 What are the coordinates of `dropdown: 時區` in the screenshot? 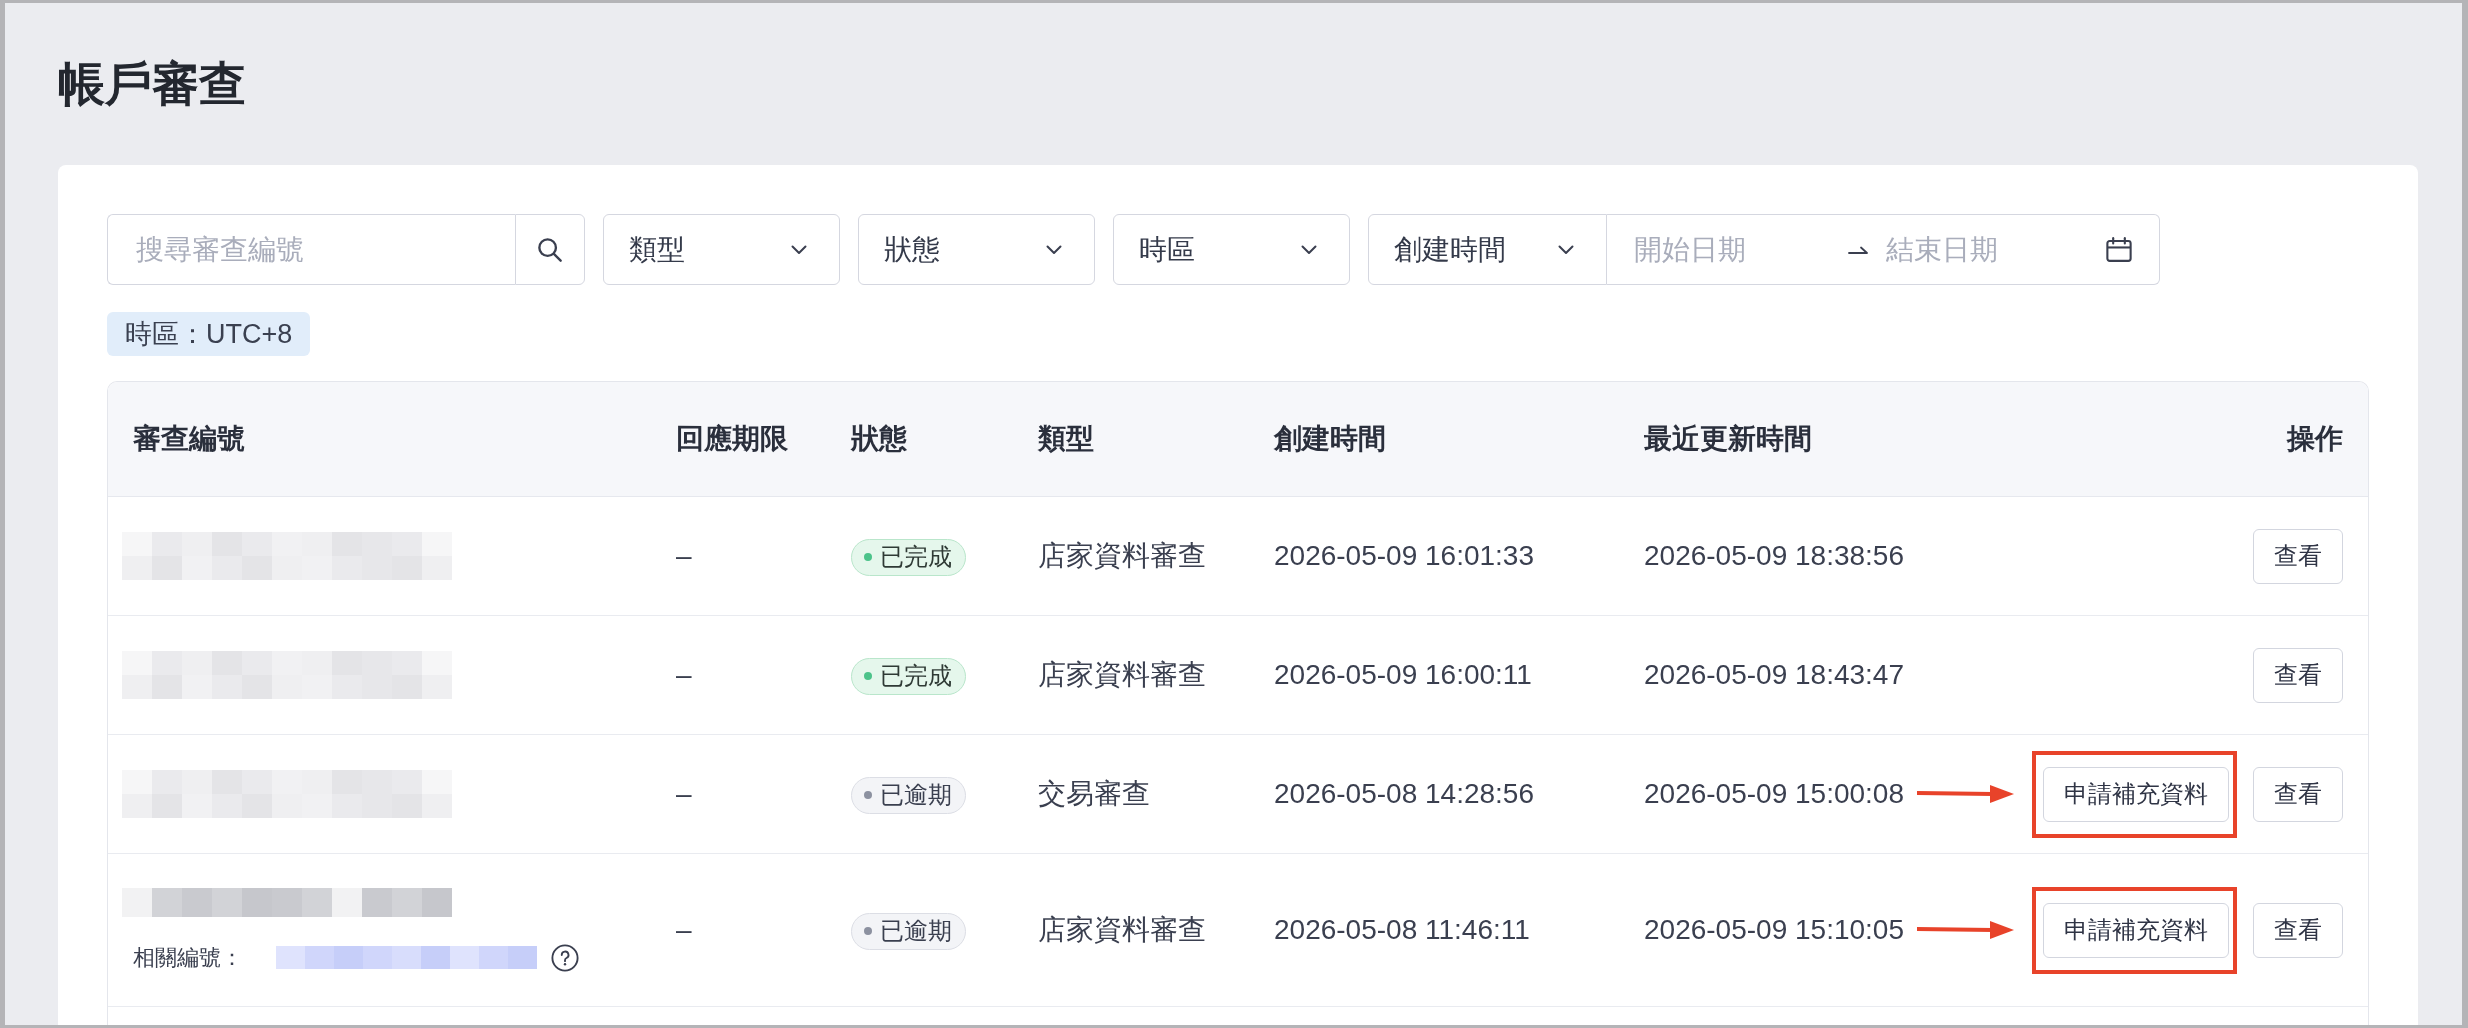 It's located at (1231, 249).